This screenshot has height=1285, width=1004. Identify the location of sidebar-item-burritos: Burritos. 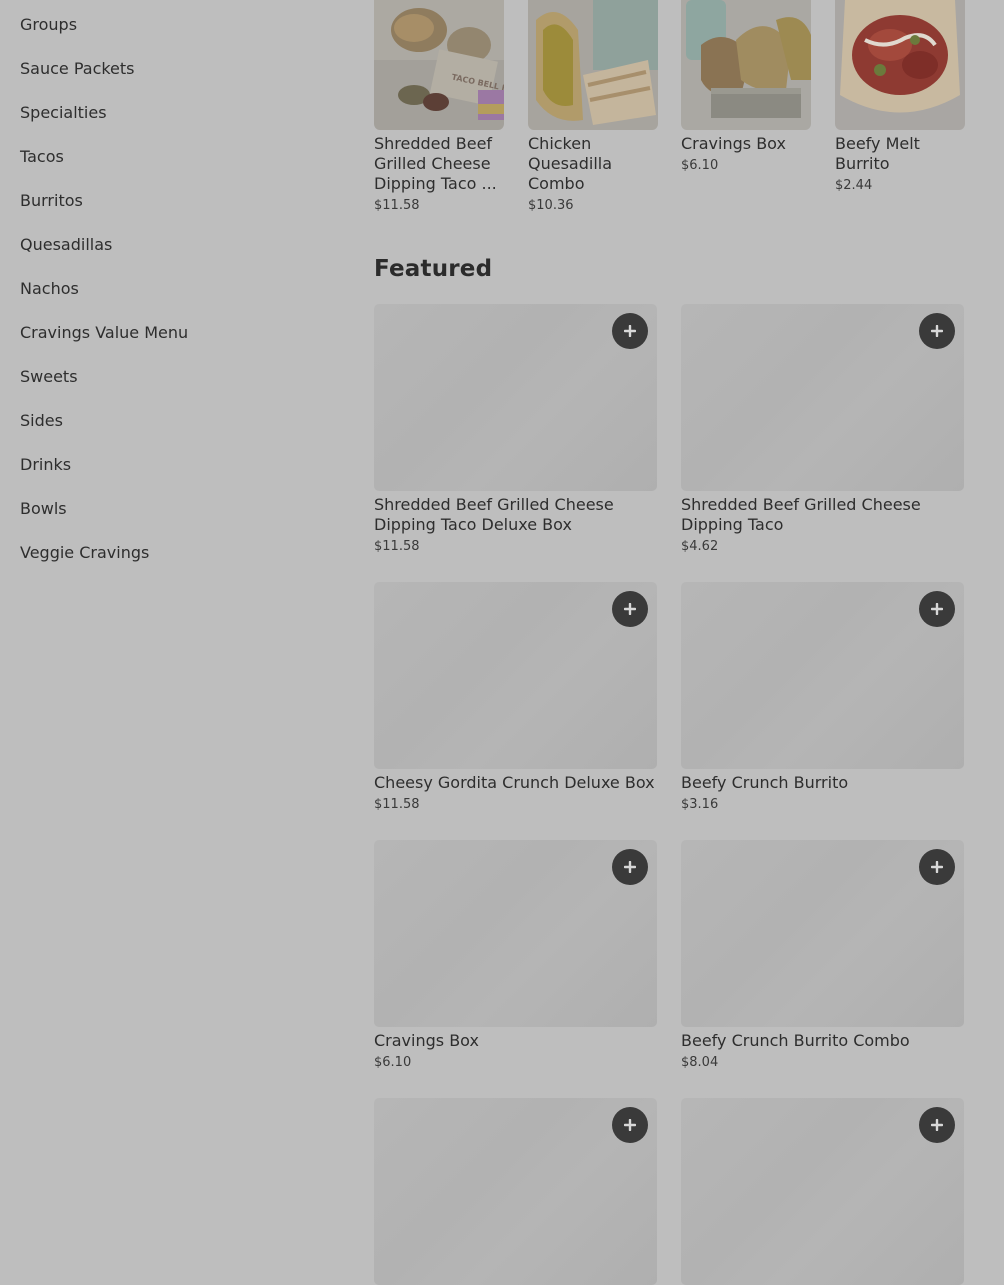
(51, 201).